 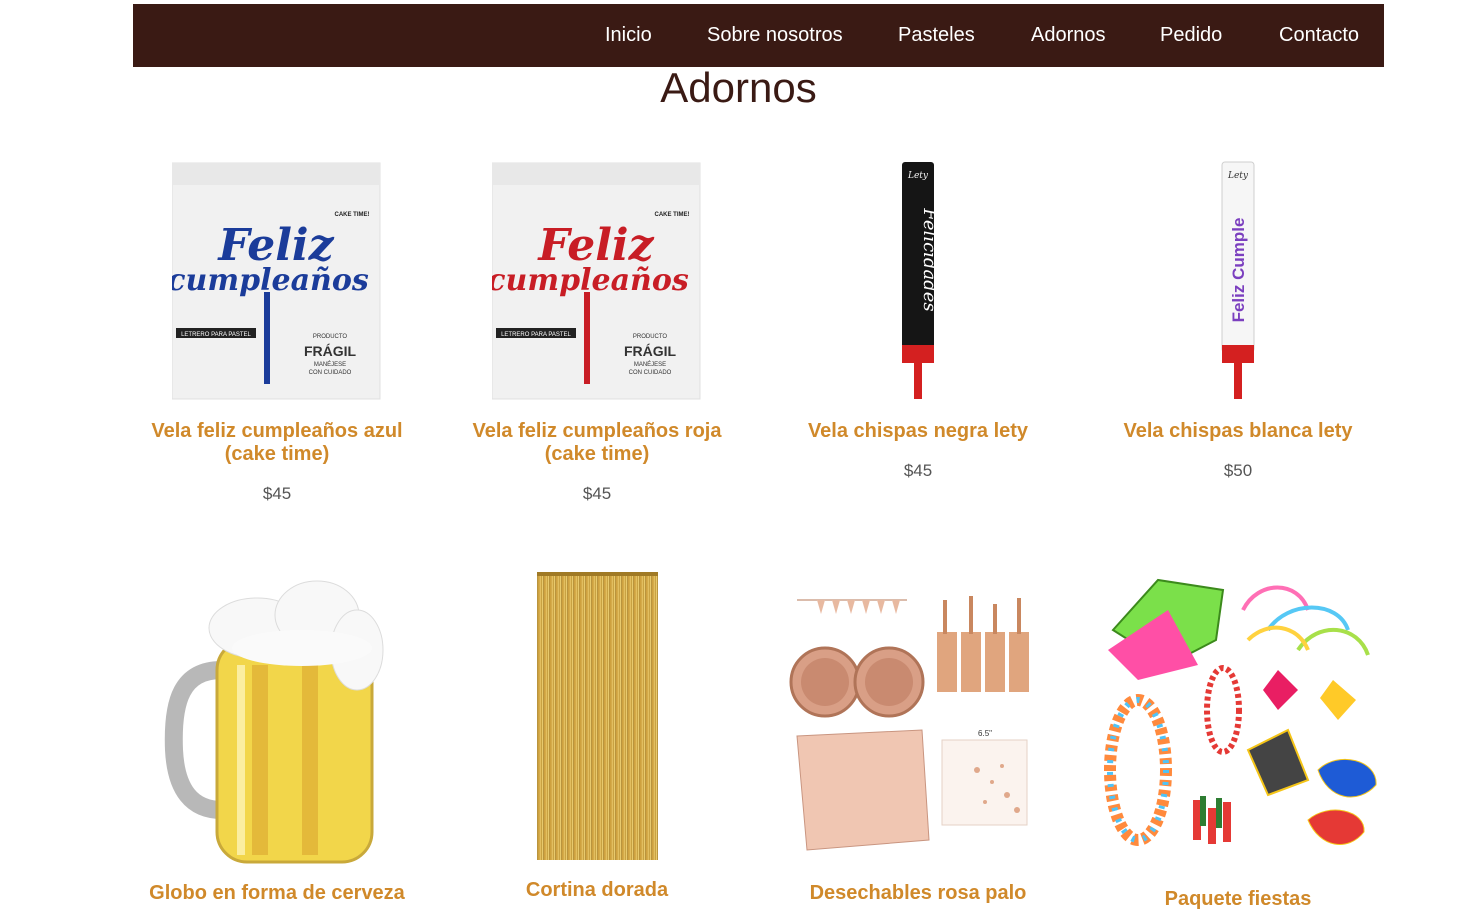 What do you see at coordinates (1068, 35) in the screenshot?
I see `nav-item-adornos: Adornos` at bounding box center [1068, 35].